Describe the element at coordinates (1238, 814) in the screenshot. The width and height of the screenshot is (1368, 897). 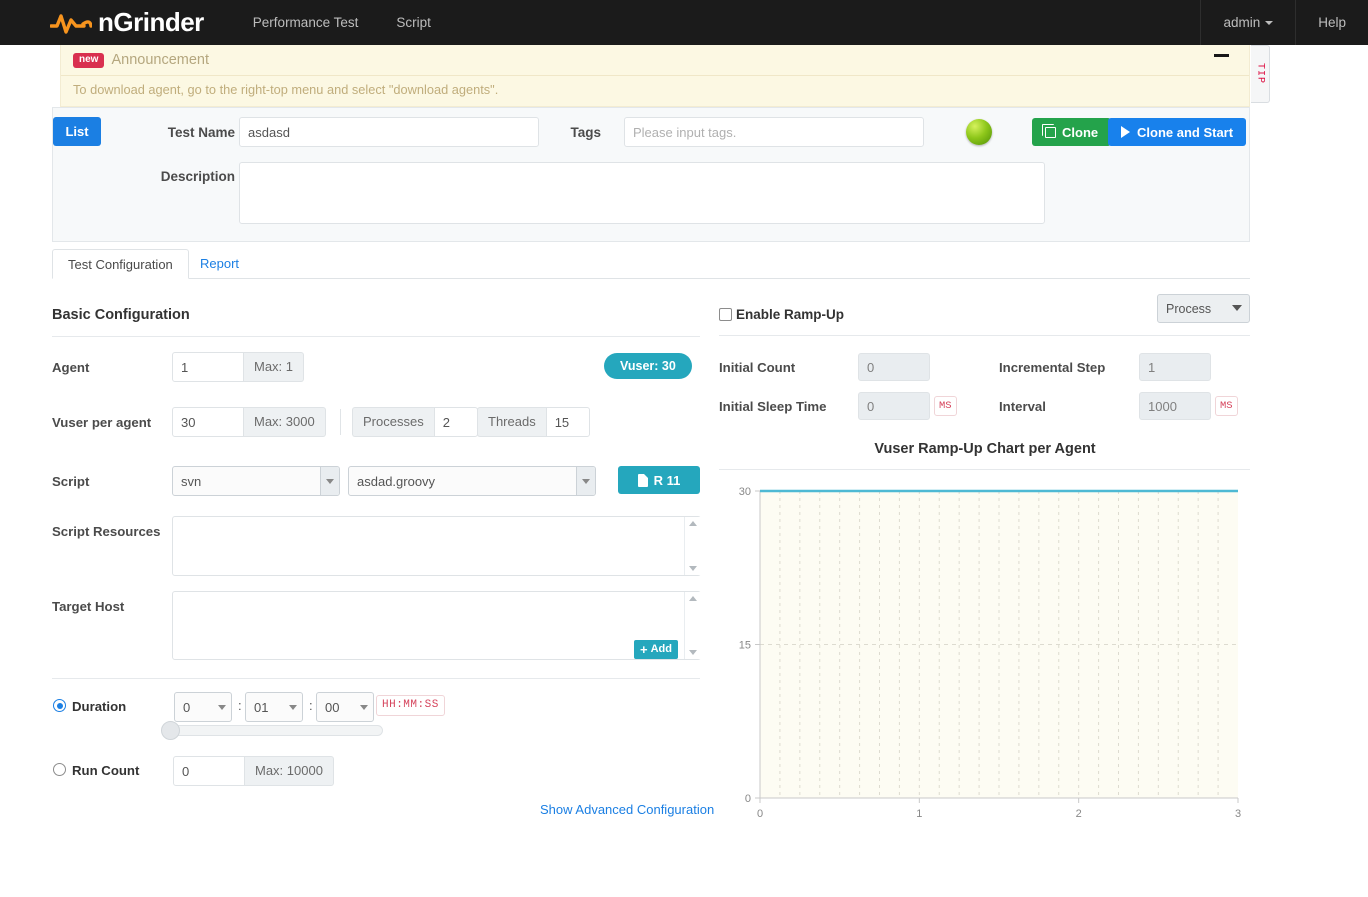
I see `svg-text: 3` at that location.